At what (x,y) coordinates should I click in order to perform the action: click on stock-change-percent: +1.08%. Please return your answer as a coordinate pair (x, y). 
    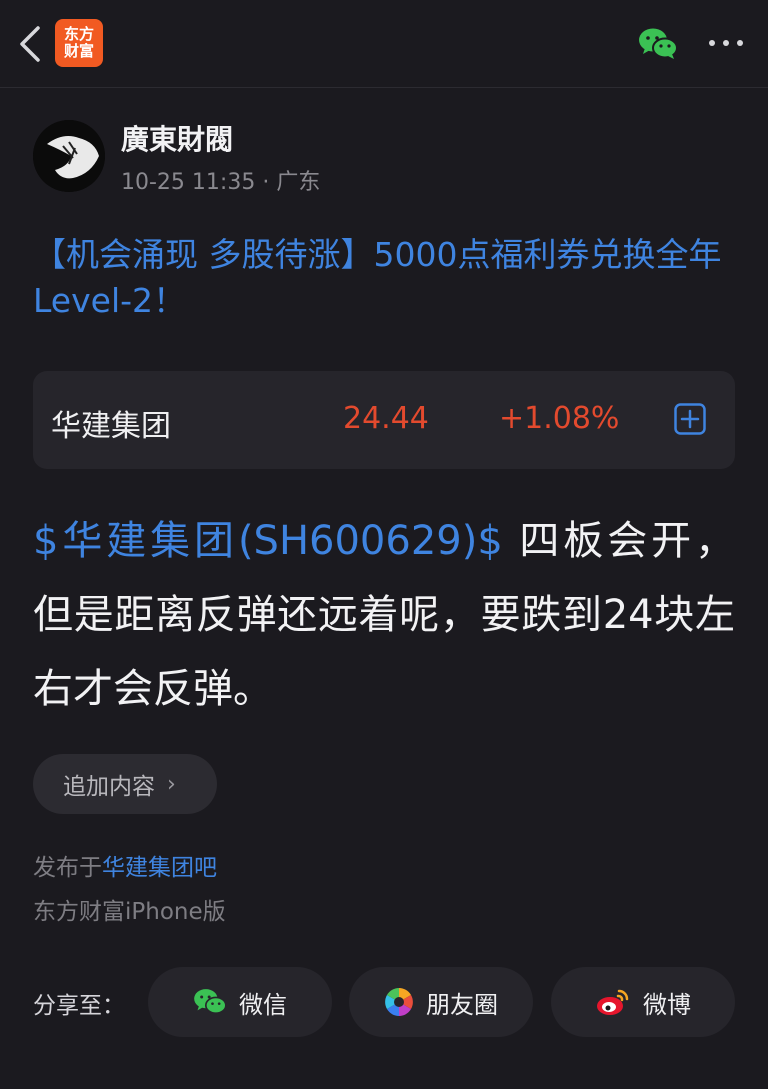
    Looking at the image, I should click on (559, 418).